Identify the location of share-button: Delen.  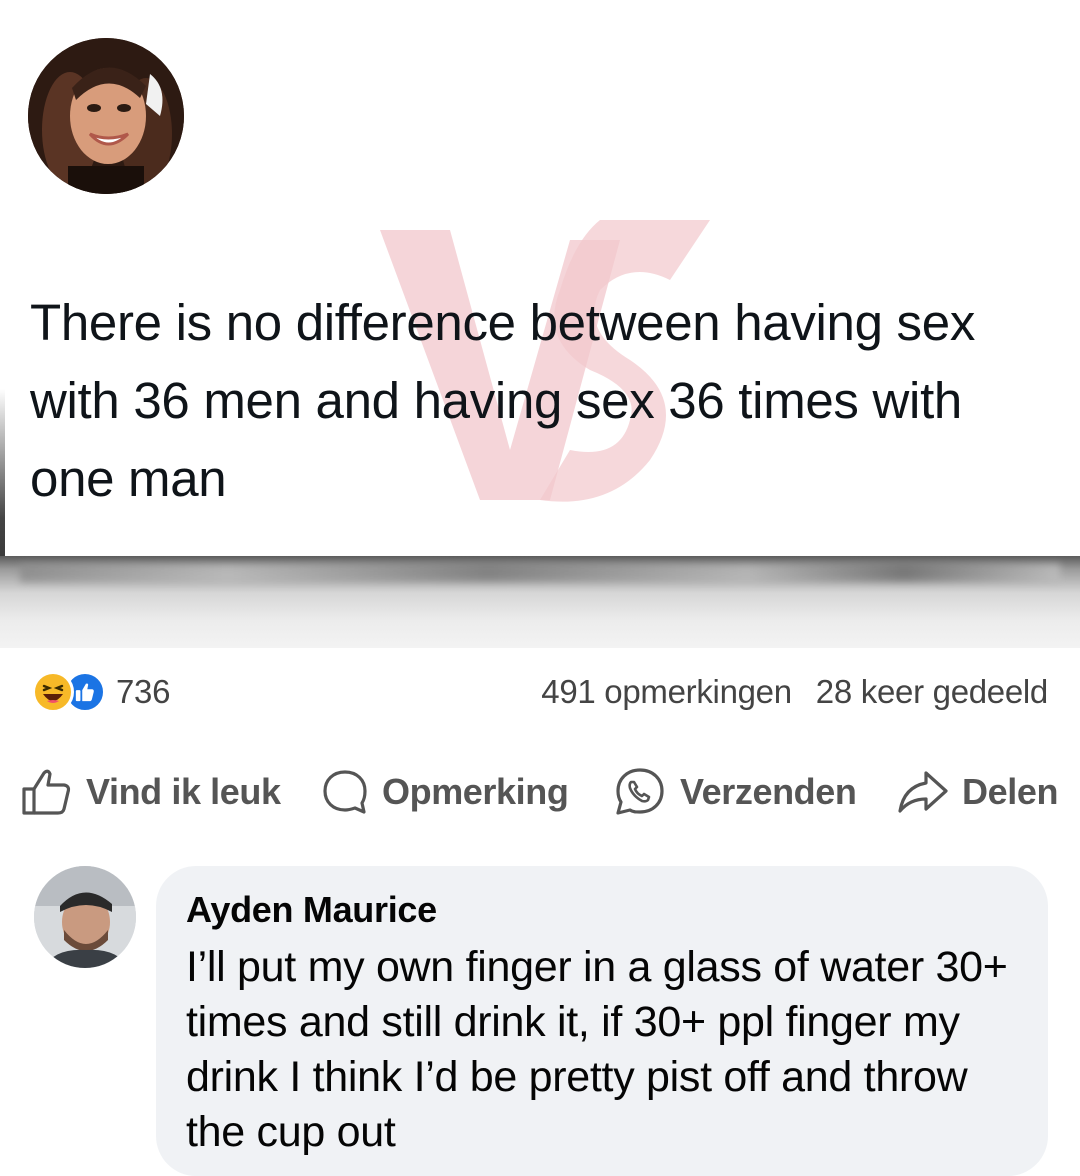
(977, 792).